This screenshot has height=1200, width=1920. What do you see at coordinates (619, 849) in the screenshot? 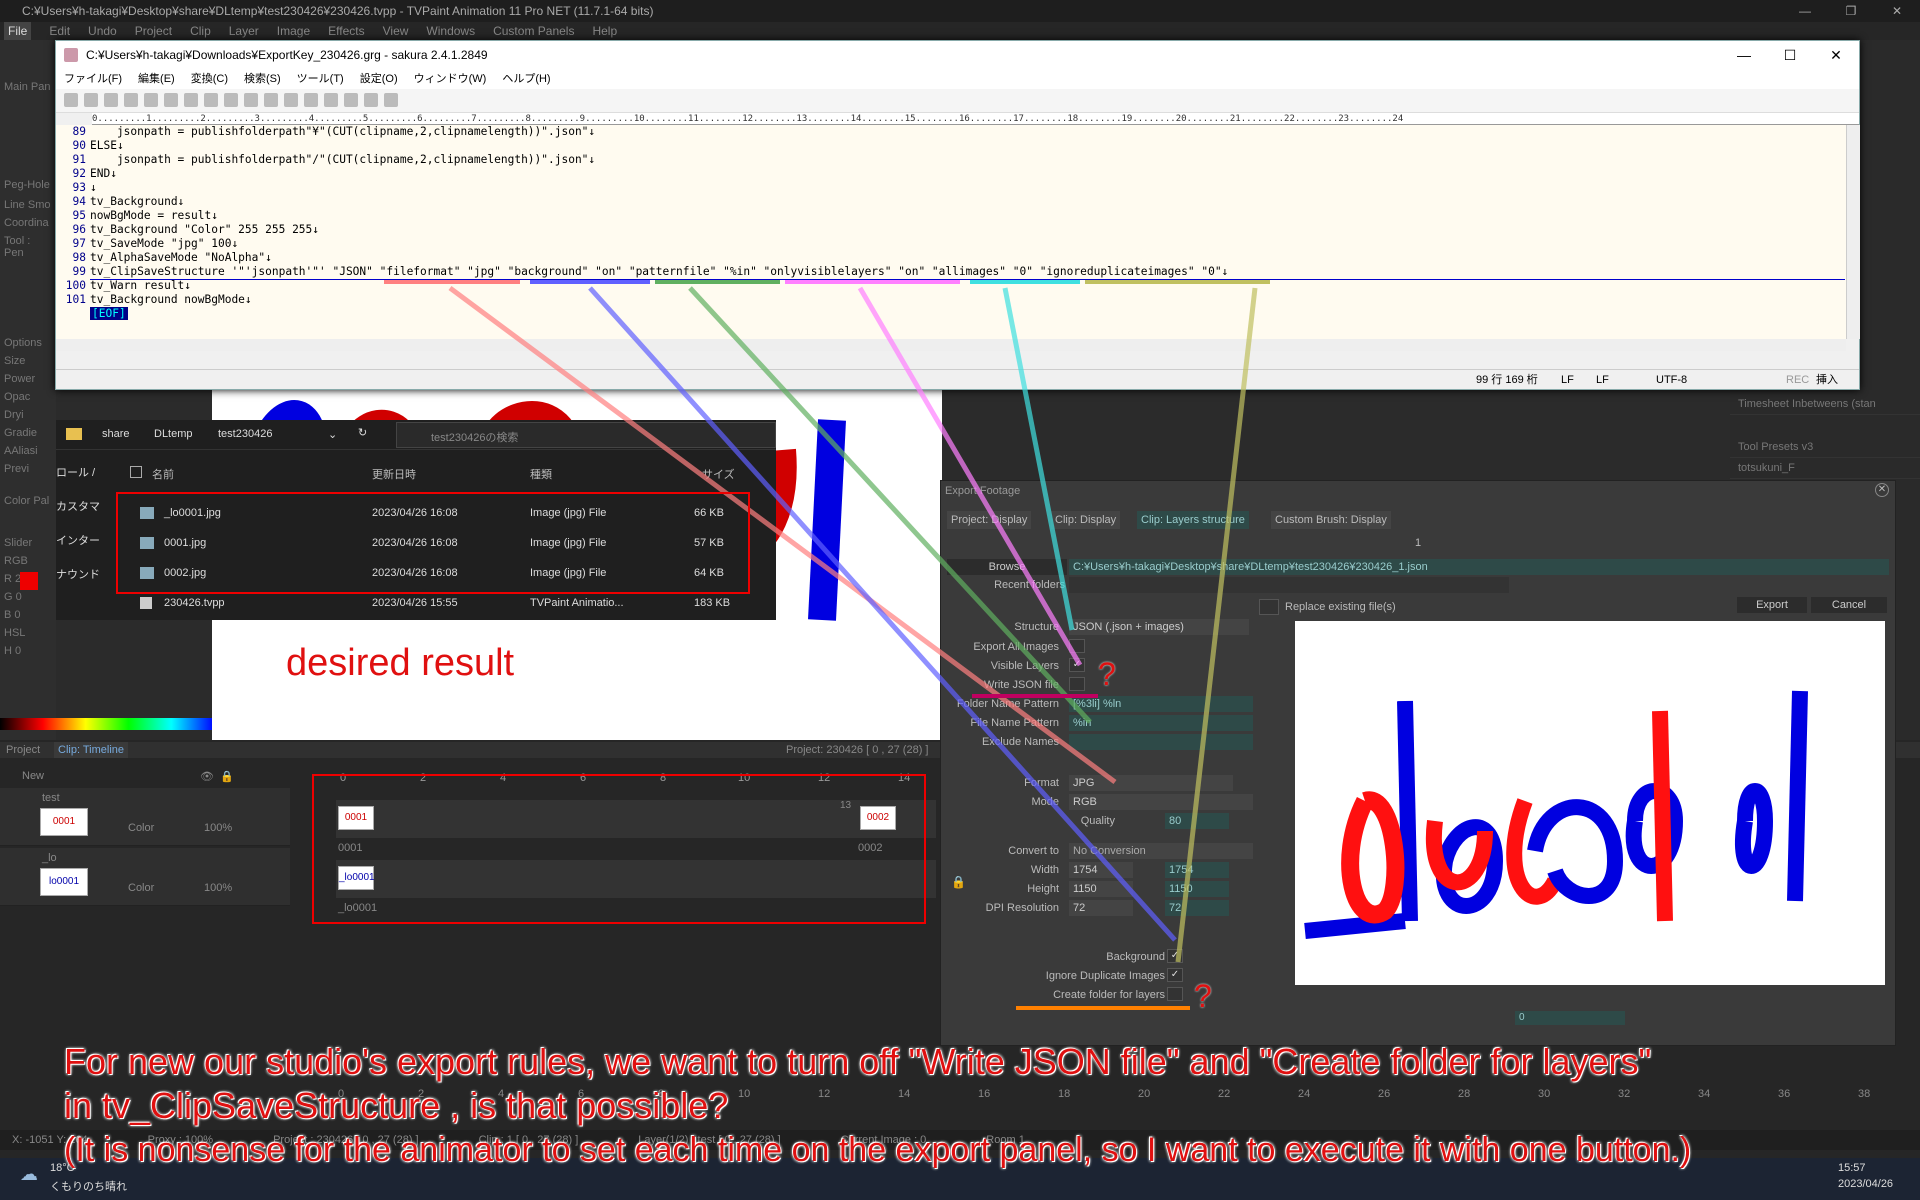
I see `highlight-box-timeline` at bounding box center [619, 849].